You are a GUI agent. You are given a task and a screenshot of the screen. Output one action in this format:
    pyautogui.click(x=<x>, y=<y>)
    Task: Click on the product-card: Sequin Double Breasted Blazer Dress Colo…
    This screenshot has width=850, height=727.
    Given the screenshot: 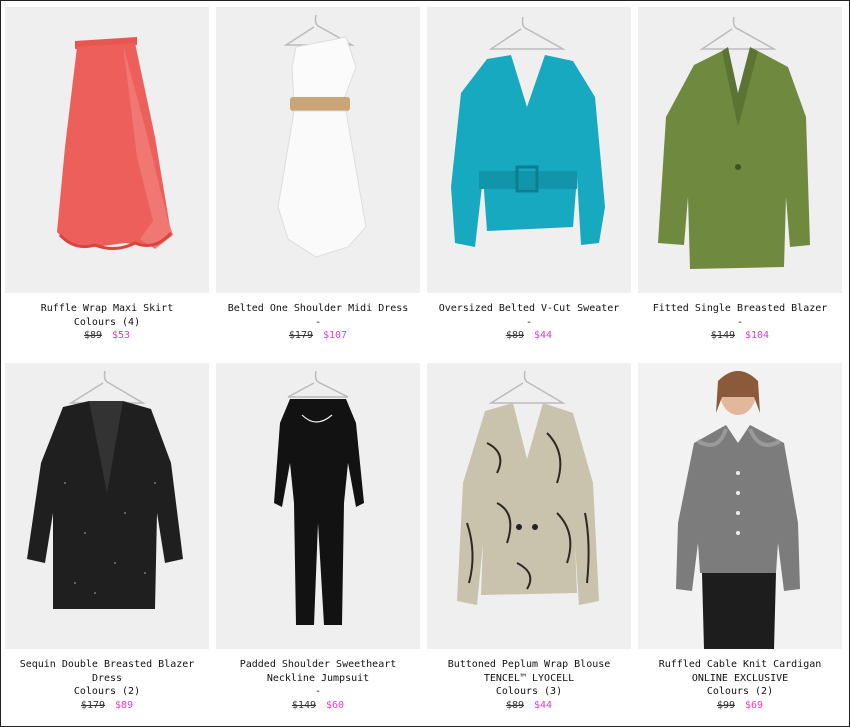 What is the action you would take?
    pyautogui.click(x=107, y=541)
    